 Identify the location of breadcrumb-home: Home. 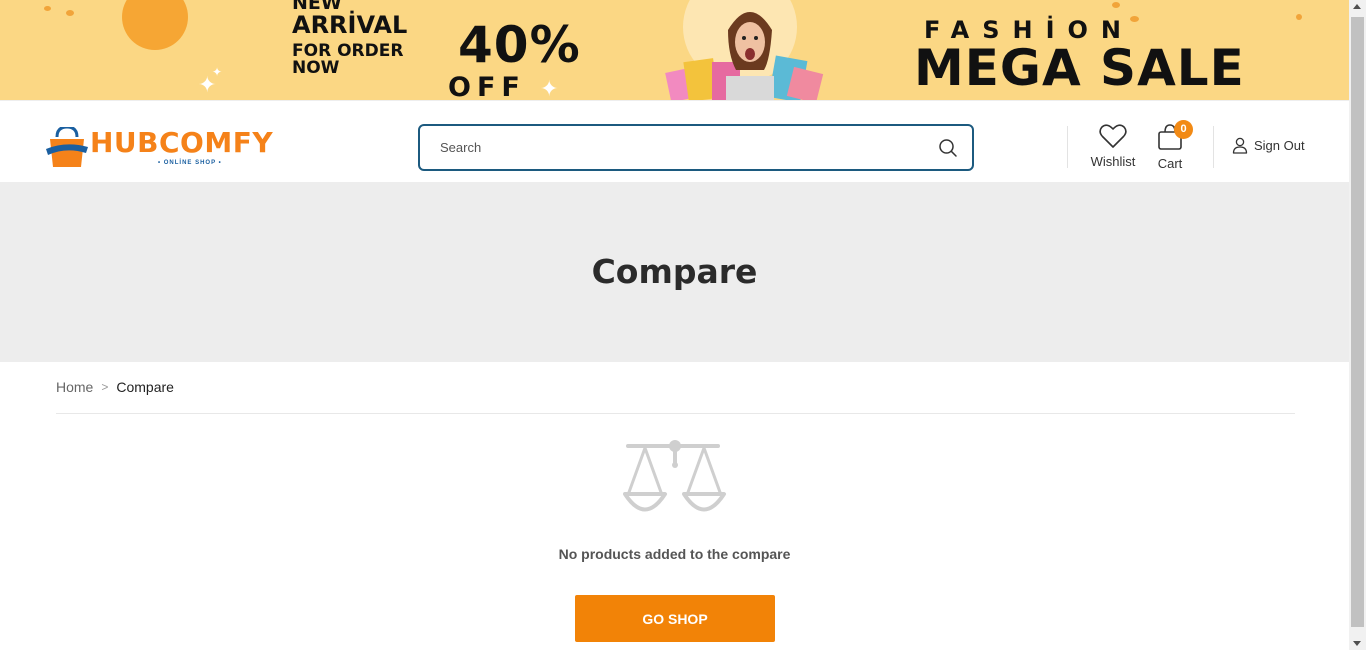
(74, 387).